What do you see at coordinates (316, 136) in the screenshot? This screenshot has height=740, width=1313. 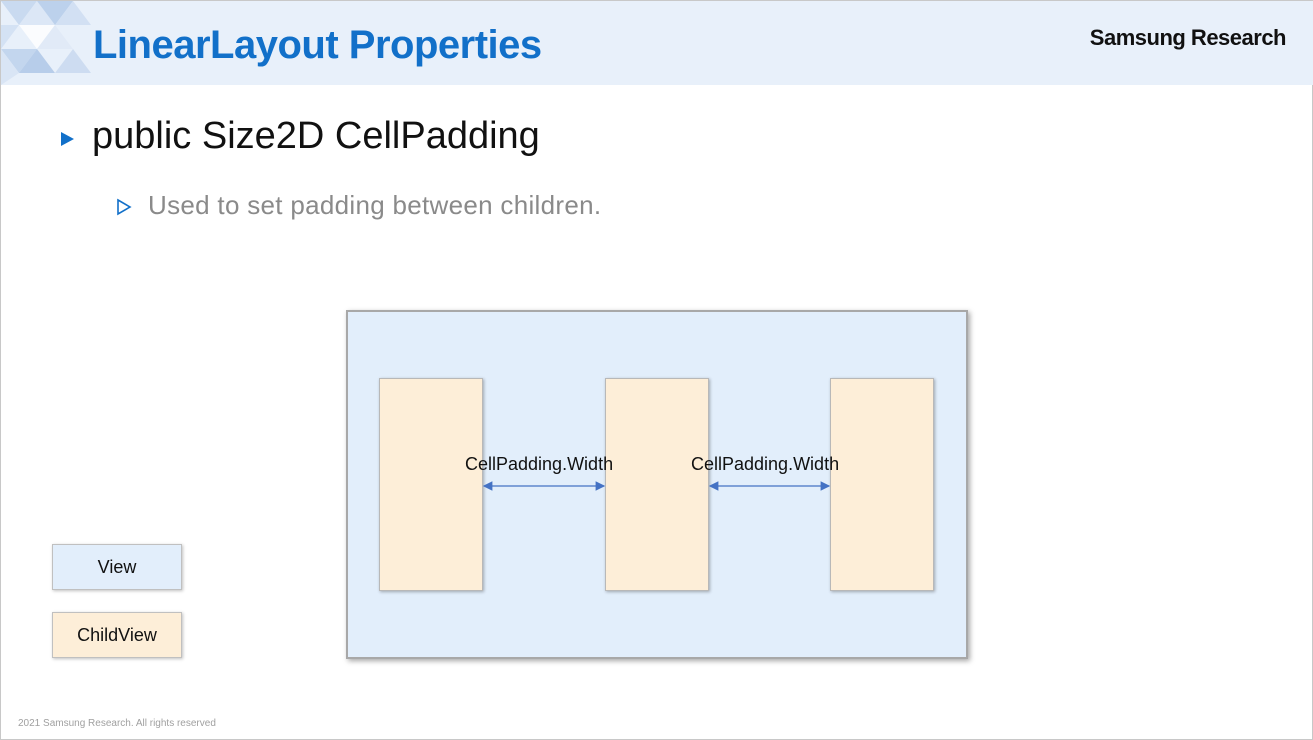 I see `bullet-main-text: public Size2D CellPadding` at bounding box center [316, 136].